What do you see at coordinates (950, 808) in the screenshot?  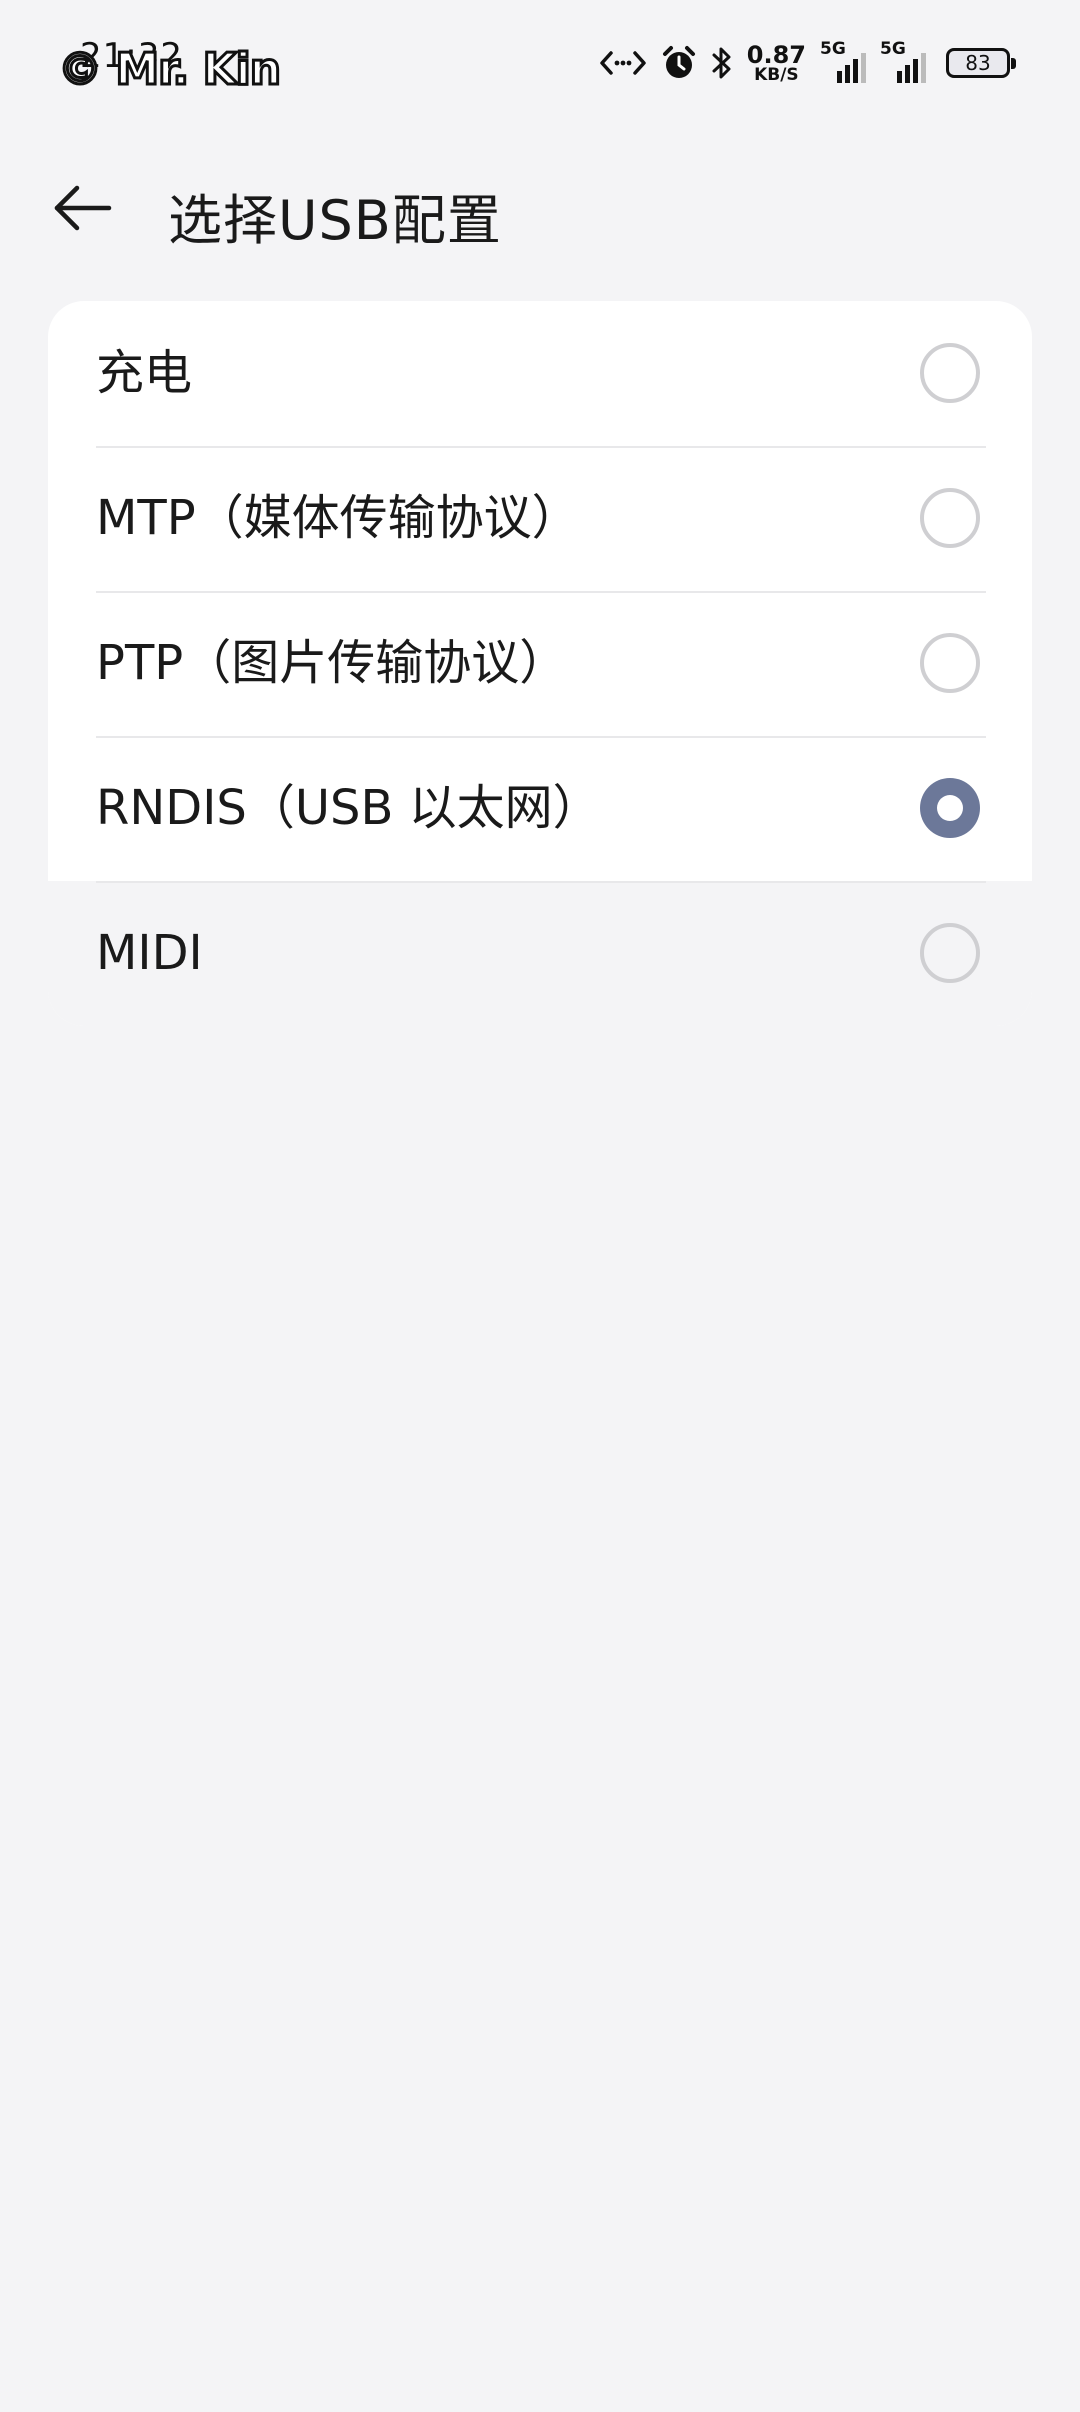 I see `radio-button-selected` at bounding box center [950, 808].